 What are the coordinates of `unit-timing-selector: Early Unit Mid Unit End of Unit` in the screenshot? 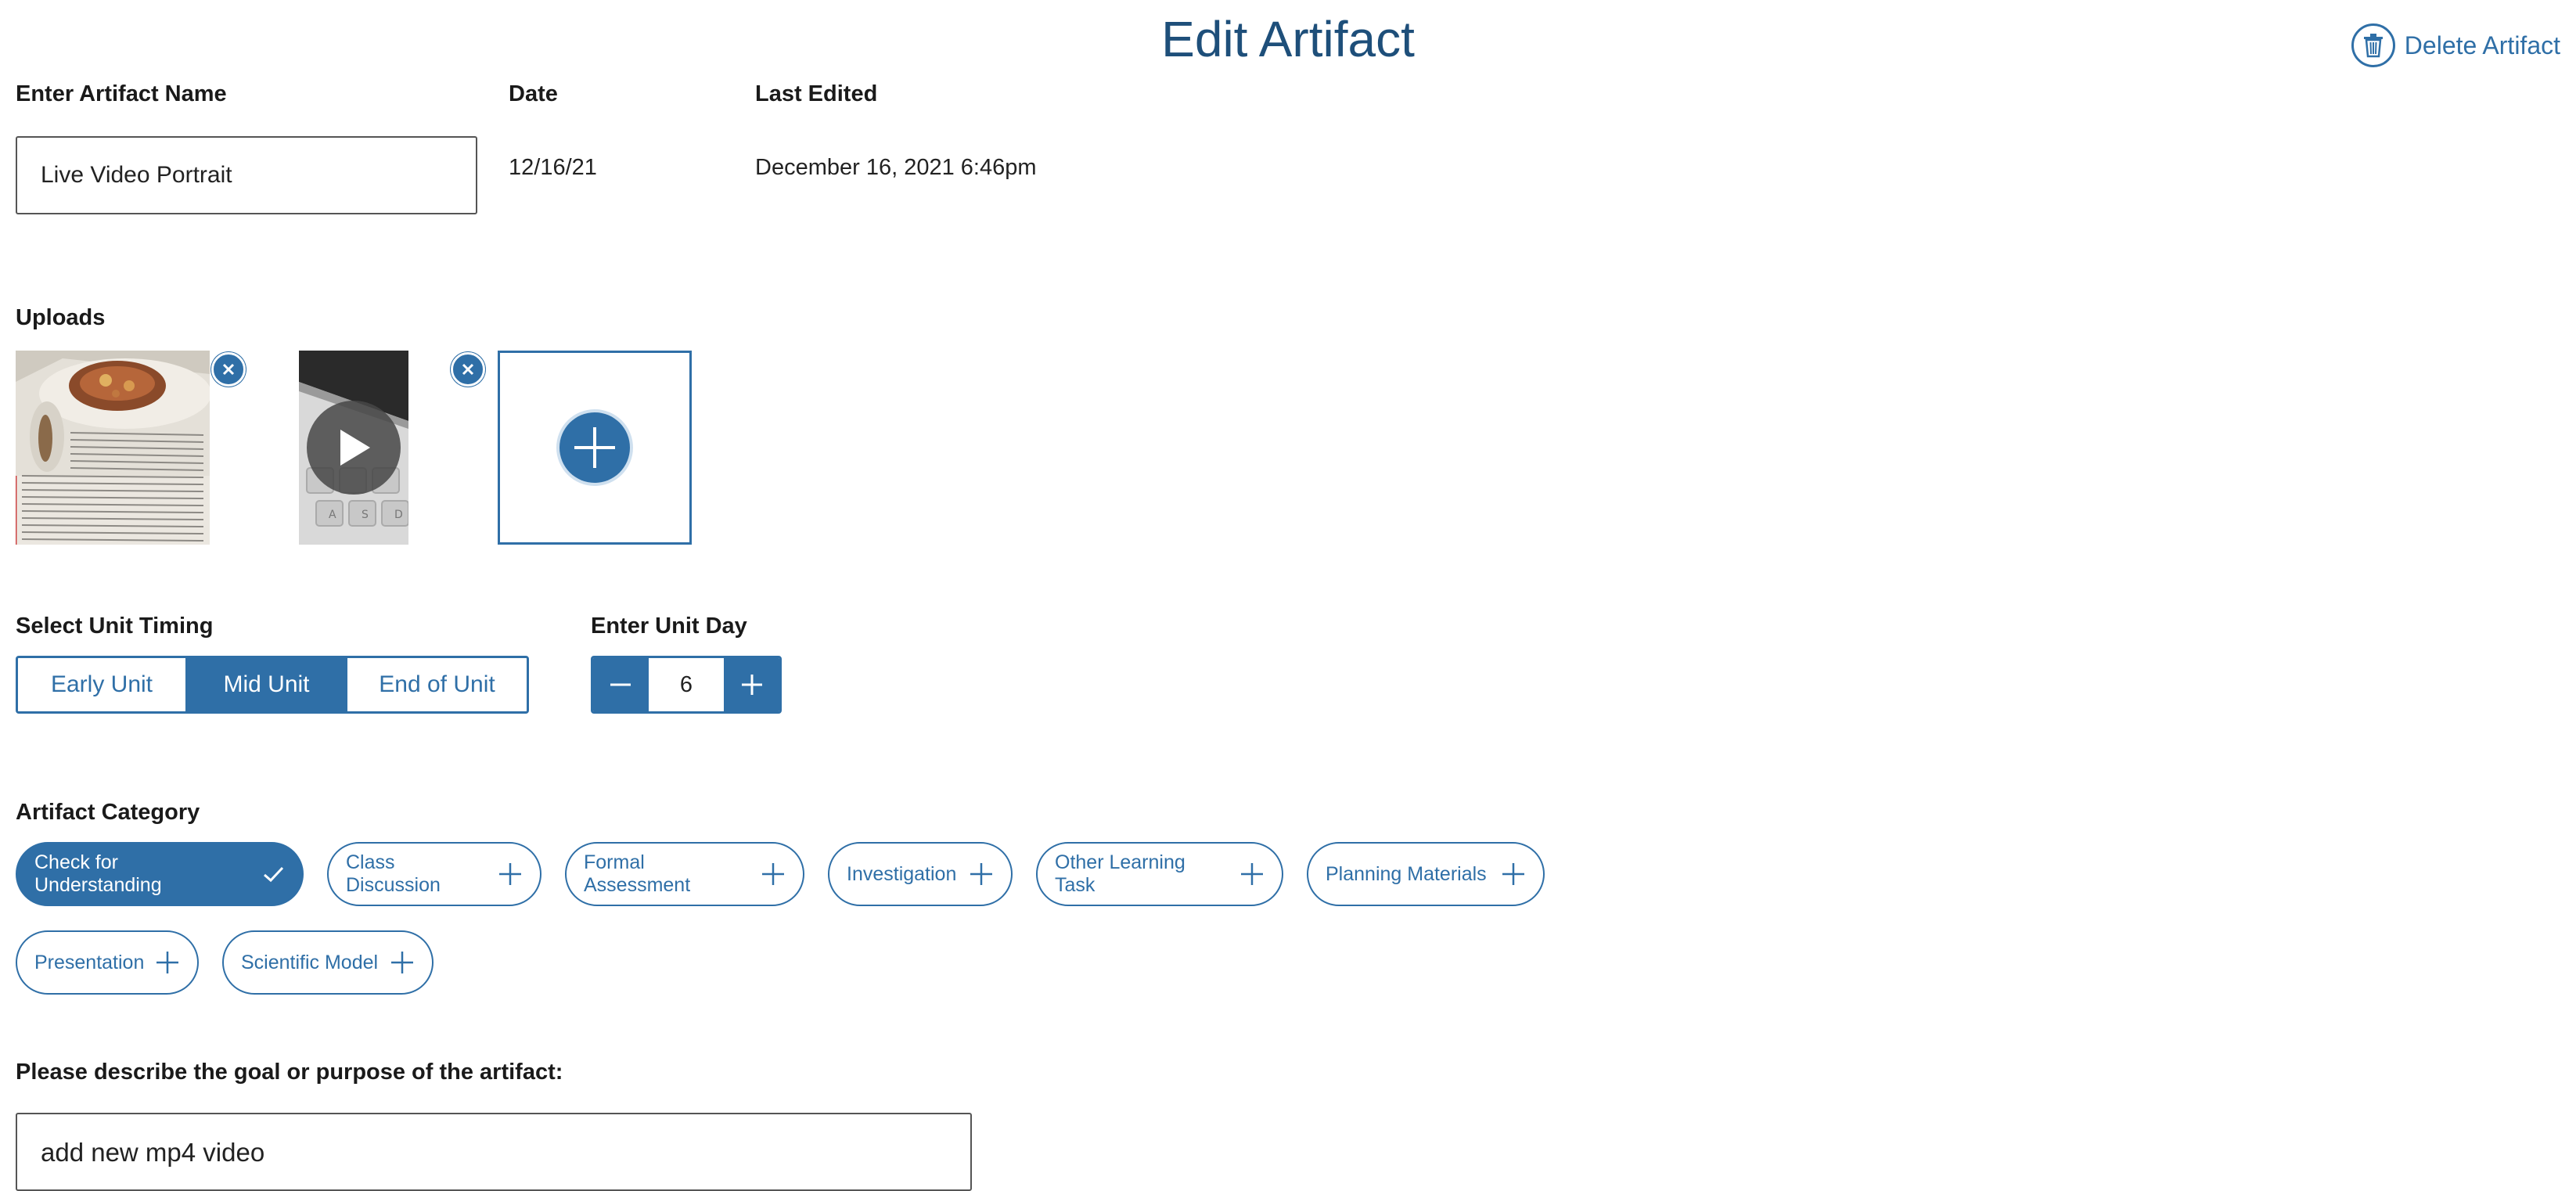 It's located at (272, 685).